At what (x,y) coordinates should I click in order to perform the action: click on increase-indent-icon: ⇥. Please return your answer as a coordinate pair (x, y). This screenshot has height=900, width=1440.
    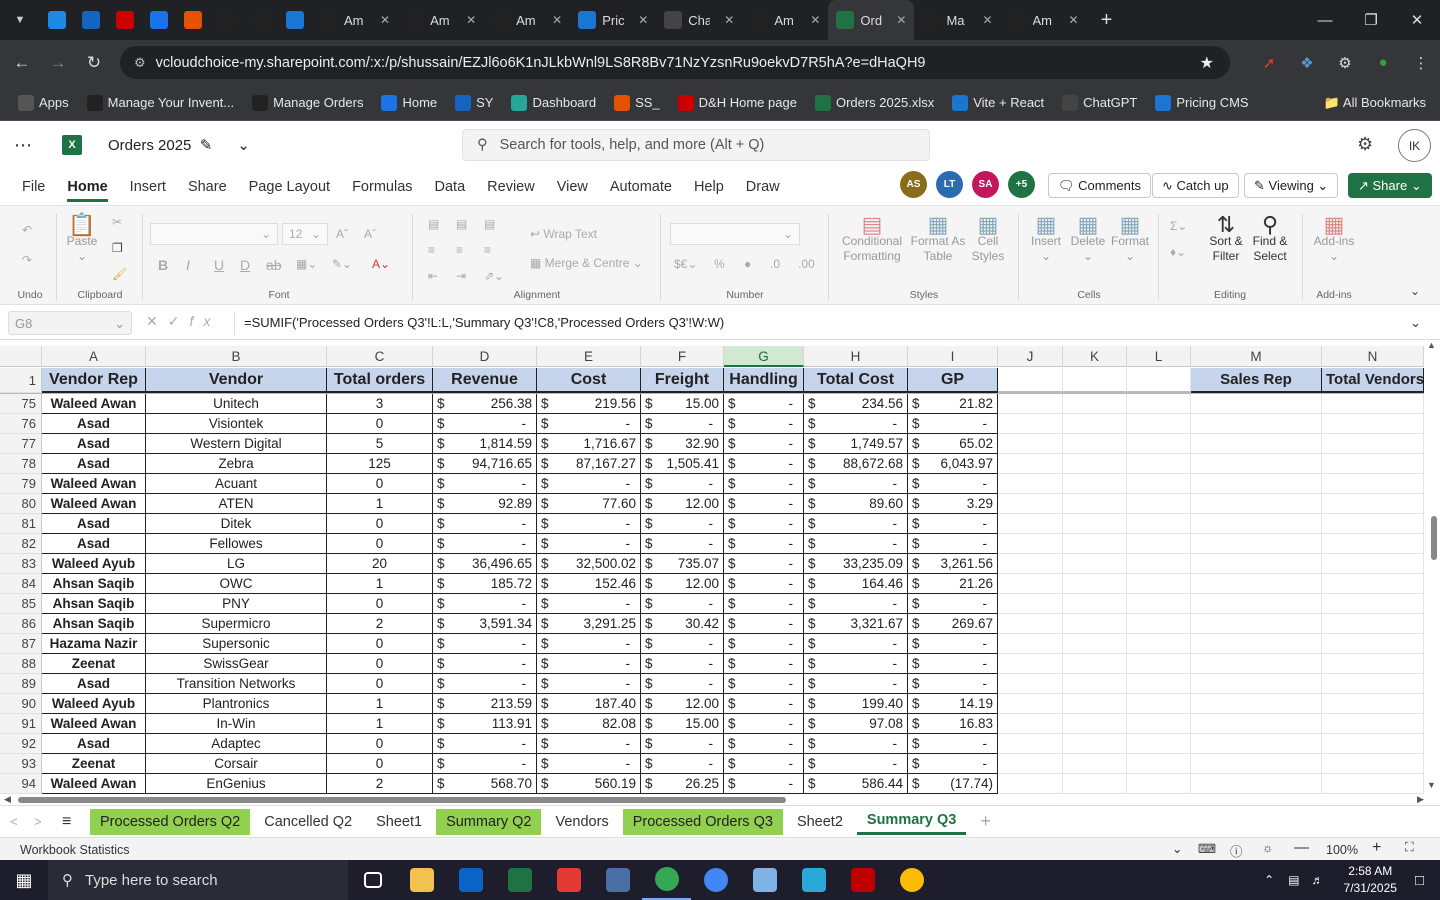
    Looking at the image, I should click on (461, 276).